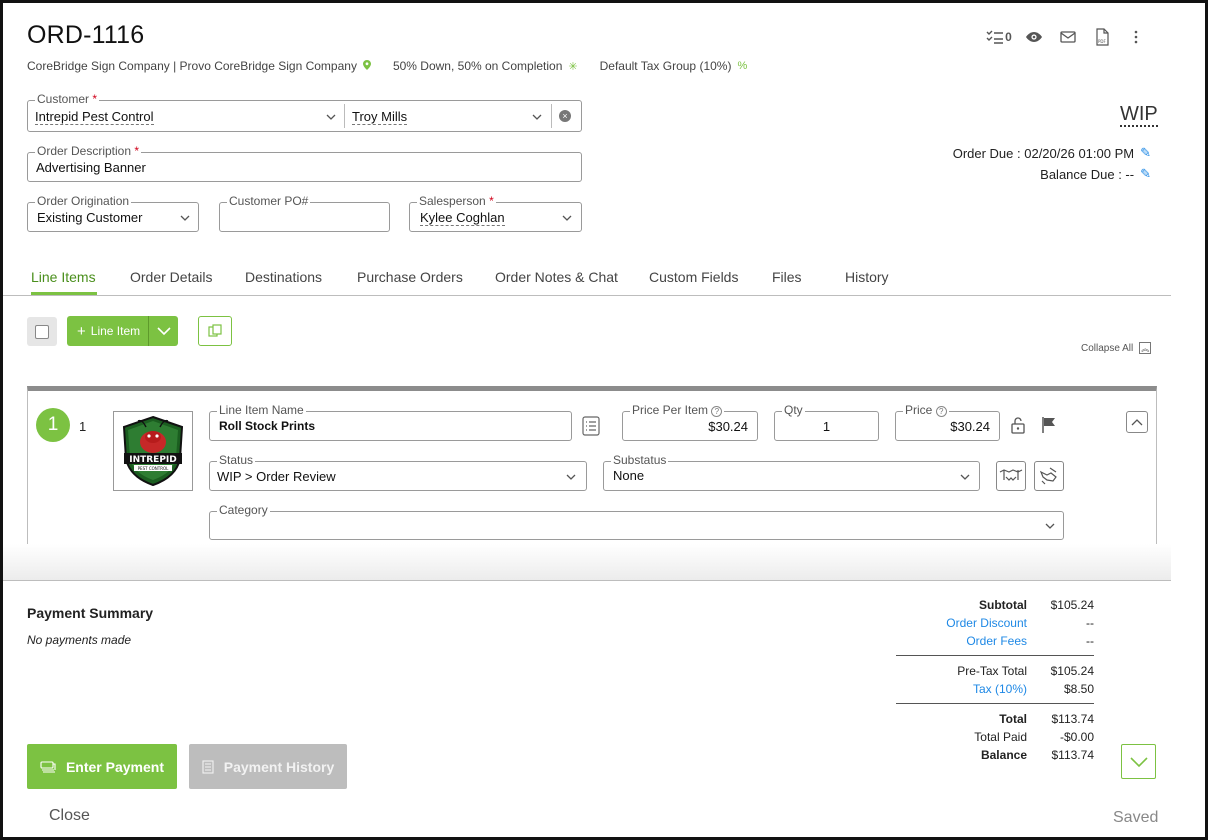  I want to click on customer-value: Intrepid Pest Control, so click(94, 117).